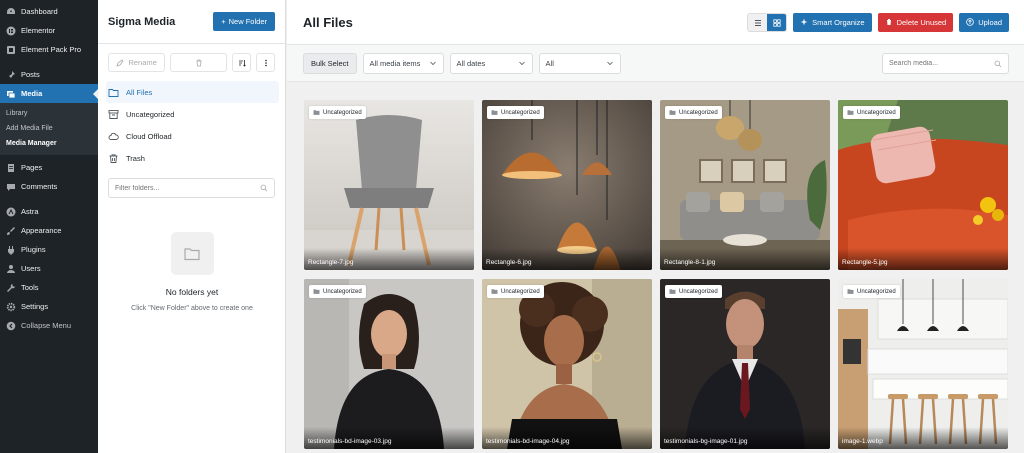  Describe the element at coordinates (915, 22) in the screenshot. I see `delete-unused-button: Delete Unused` at that location.